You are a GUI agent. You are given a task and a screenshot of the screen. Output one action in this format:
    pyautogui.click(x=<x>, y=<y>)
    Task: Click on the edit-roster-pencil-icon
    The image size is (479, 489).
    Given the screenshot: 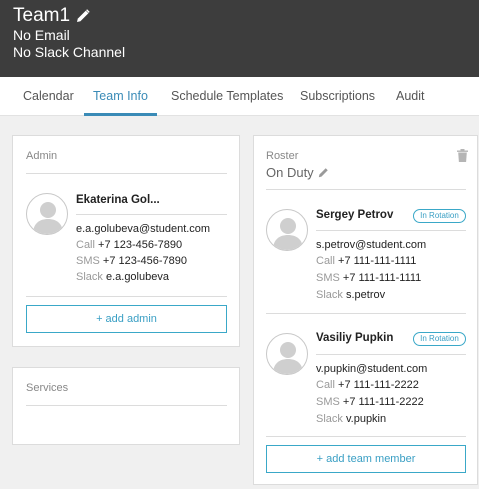 What is the action you would take?
    pyautogui.click(x=323, y=172)
    